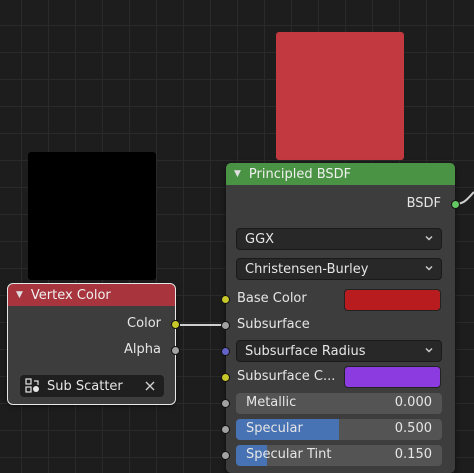 Image resolution: width=474 pixels, height=473 pixels. Describe the element at coordinates (85, 386) in the screenshot. I see `vertex-color-layer-name: Sub Scatter` at that location.